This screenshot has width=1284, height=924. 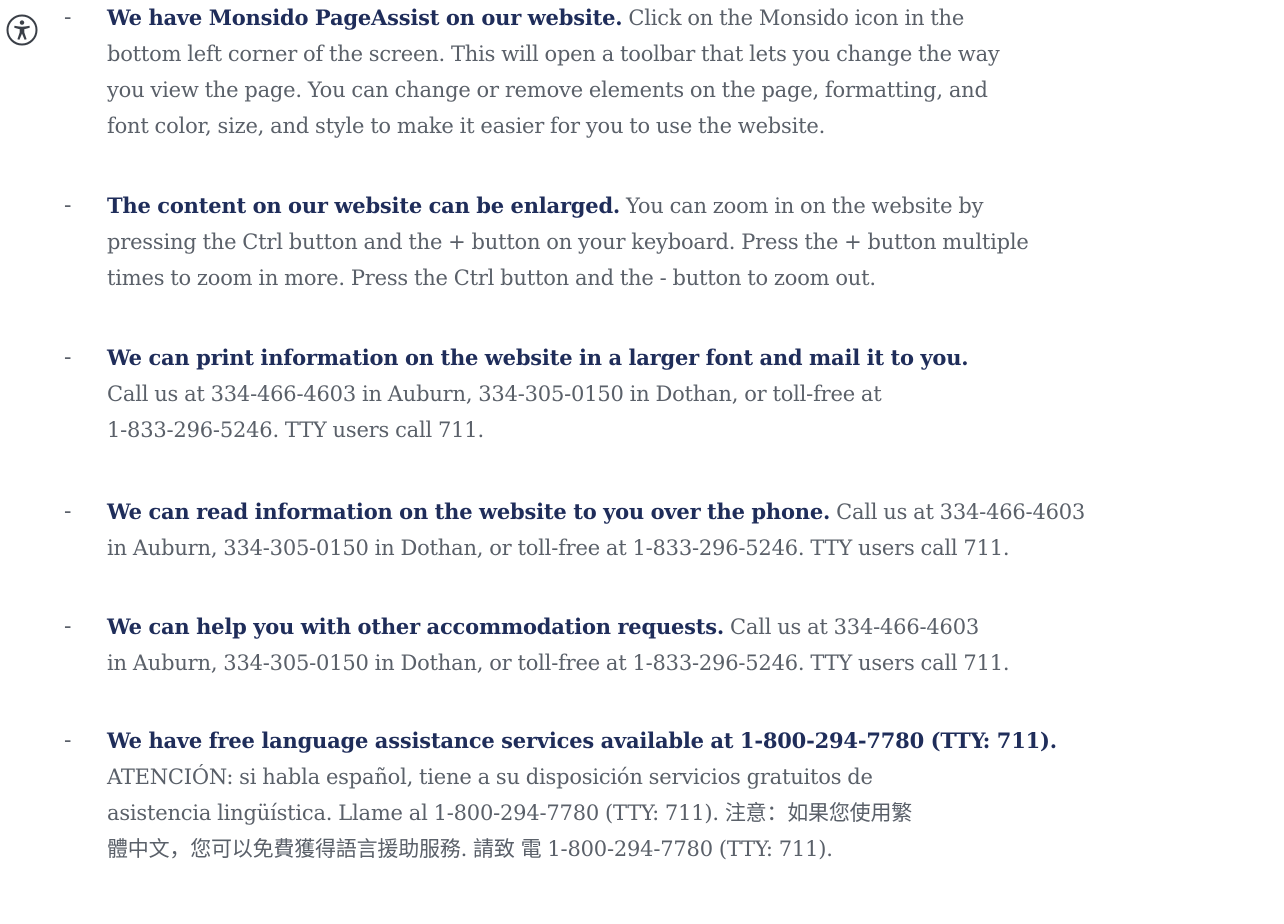 I want to click on accessibility-person-icon, so click(x=22, y=30).